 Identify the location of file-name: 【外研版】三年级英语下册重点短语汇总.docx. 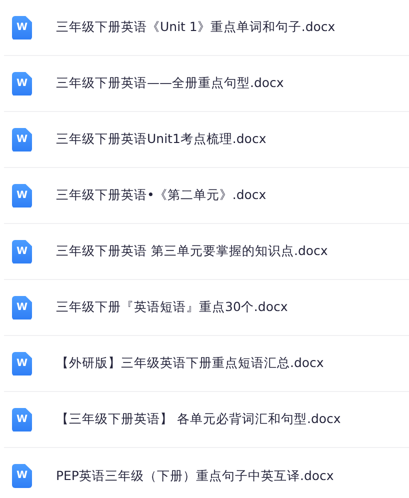
(190, 363).